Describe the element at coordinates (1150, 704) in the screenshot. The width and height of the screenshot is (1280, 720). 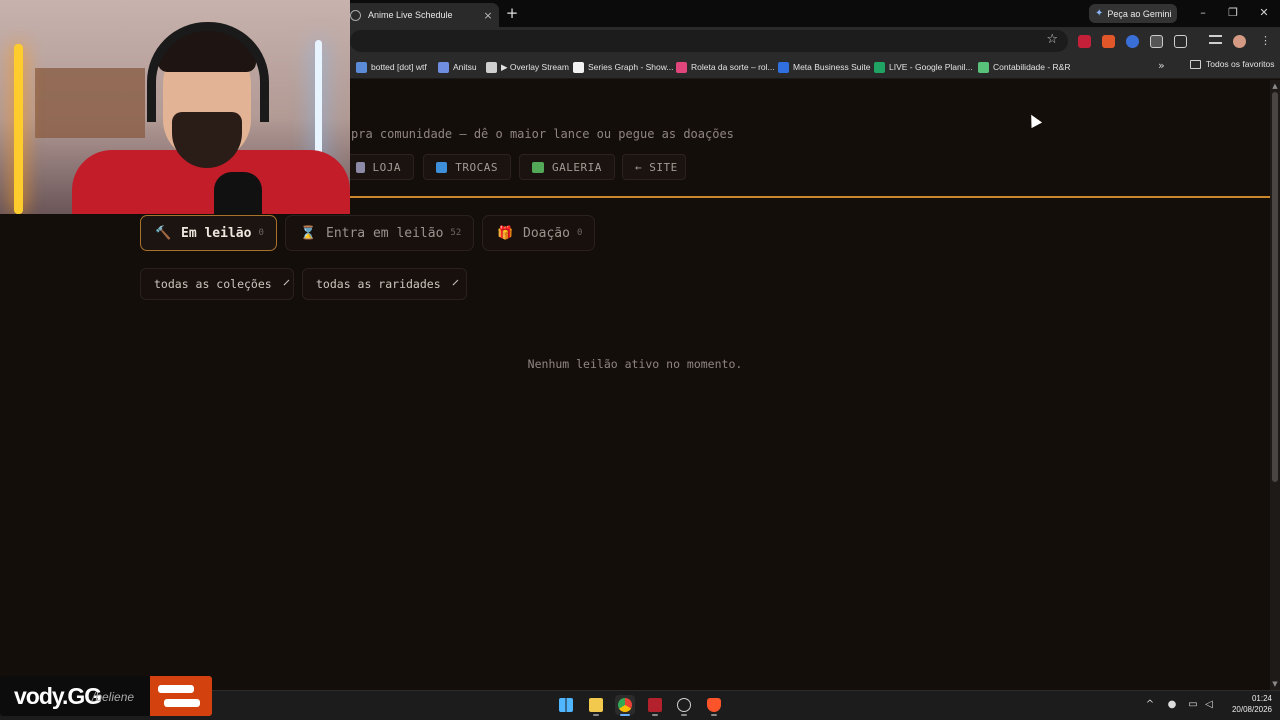
I see `tray-chevron-up-icon: ^` at that location.